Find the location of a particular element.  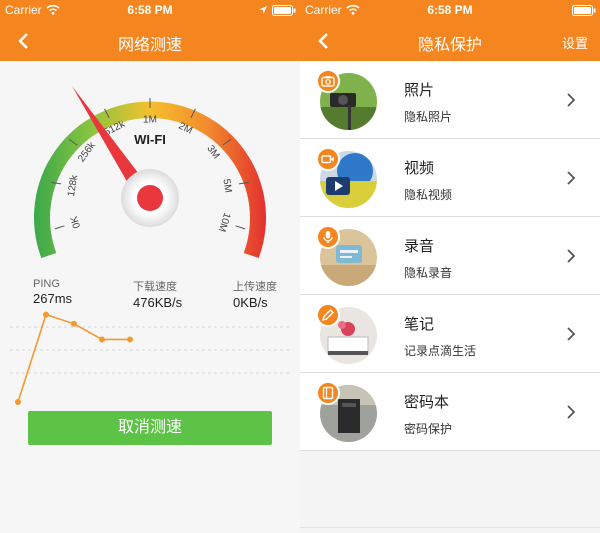

list-item-subtitle: 隐私照片 is located at coordinates (428, 117).